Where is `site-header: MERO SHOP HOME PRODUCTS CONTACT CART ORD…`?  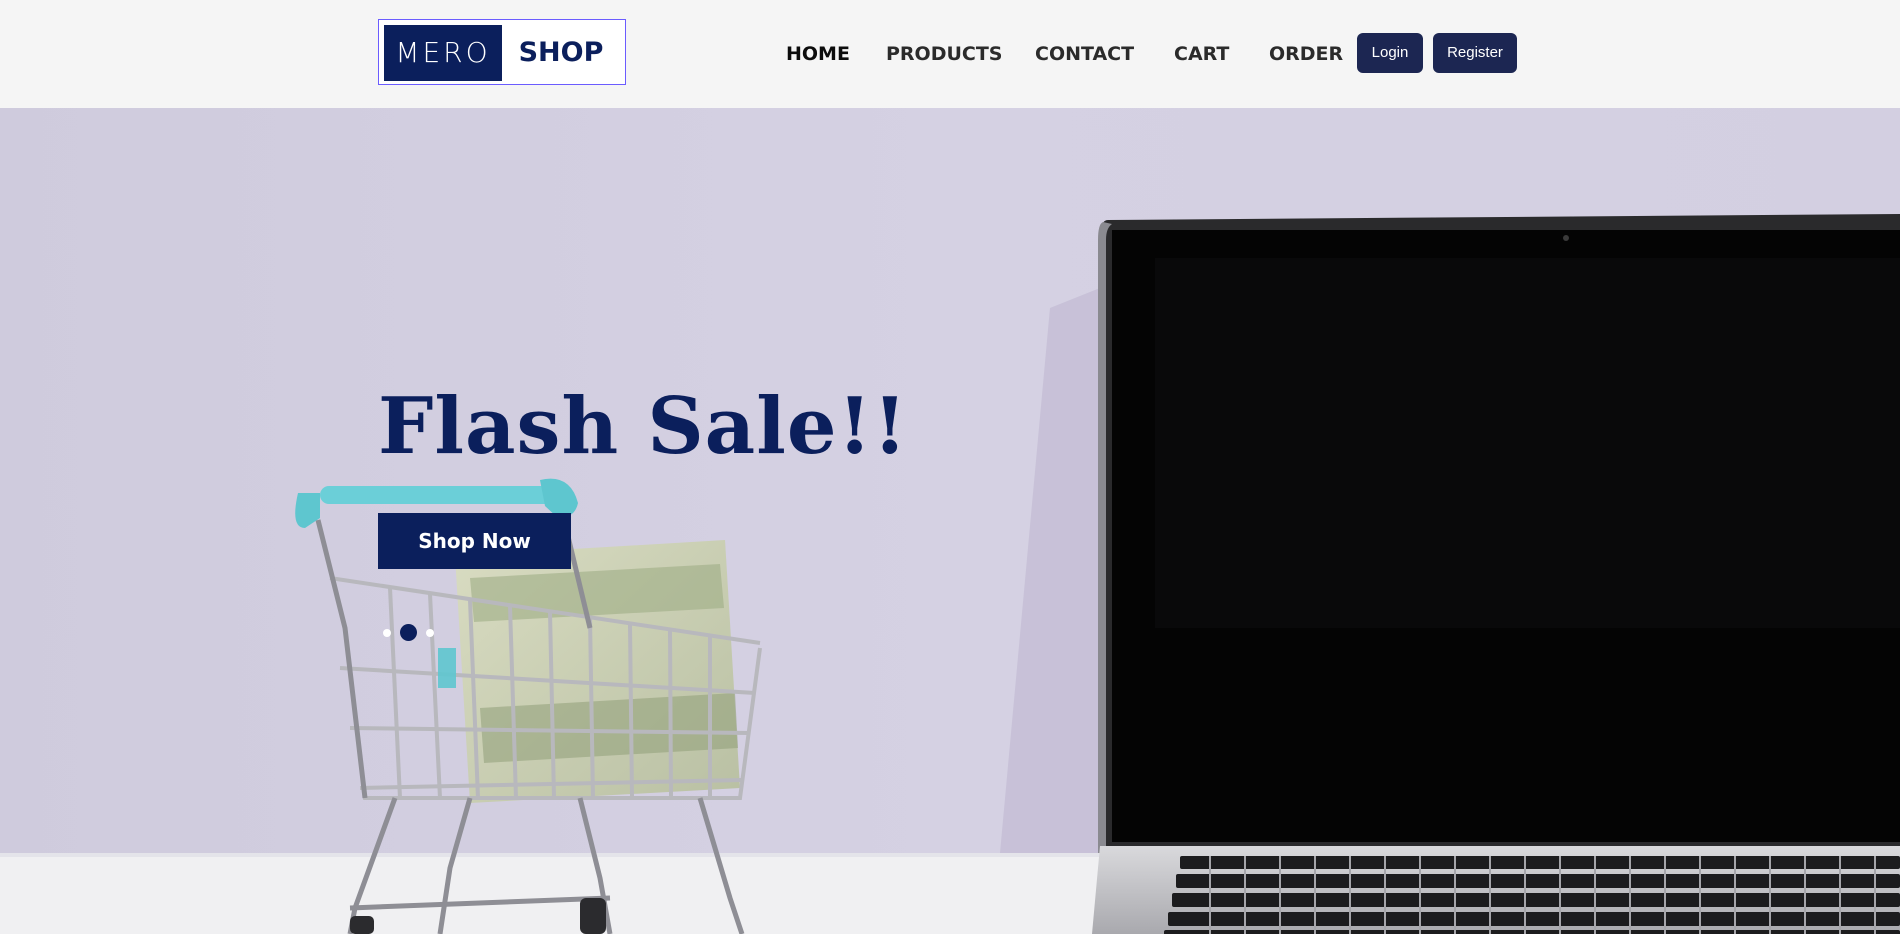
site-header: MERO SHOP HOME PRODUCTS CONTACT CART ORD… is located at coordinates (950, 54).